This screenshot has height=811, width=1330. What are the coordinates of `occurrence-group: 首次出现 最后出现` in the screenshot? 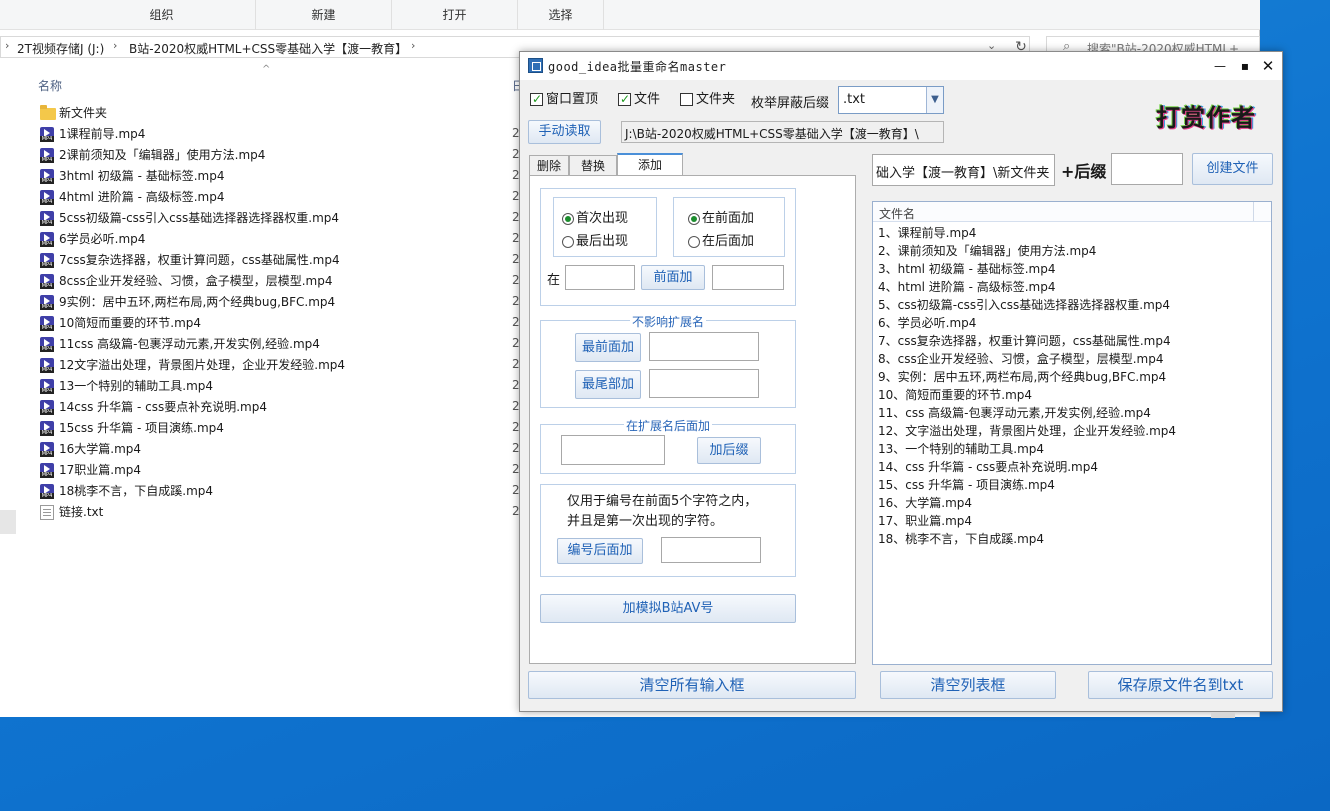 It's located at (605, 227).